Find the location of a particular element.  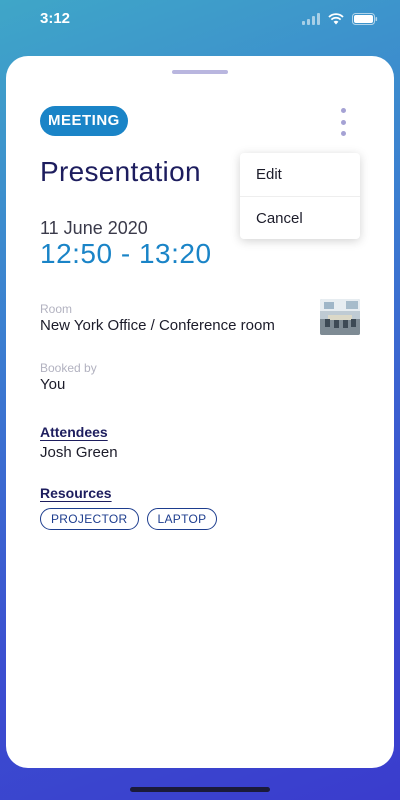

room-value: New York Office / Conference room is located at coordinates (157, 325).